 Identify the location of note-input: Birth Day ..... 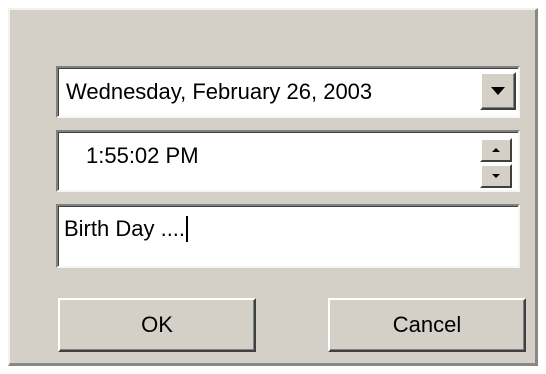
(288, 236).